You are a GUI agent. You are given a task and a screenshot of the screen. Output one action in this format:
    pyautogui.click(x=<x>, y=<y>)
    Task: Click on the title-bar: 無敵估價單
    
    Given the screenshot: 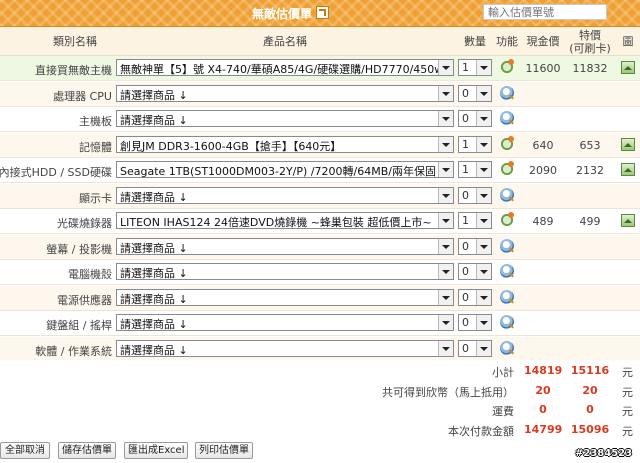 What is the action you would take?
    pyautogui.click(x=320, y=13)
    